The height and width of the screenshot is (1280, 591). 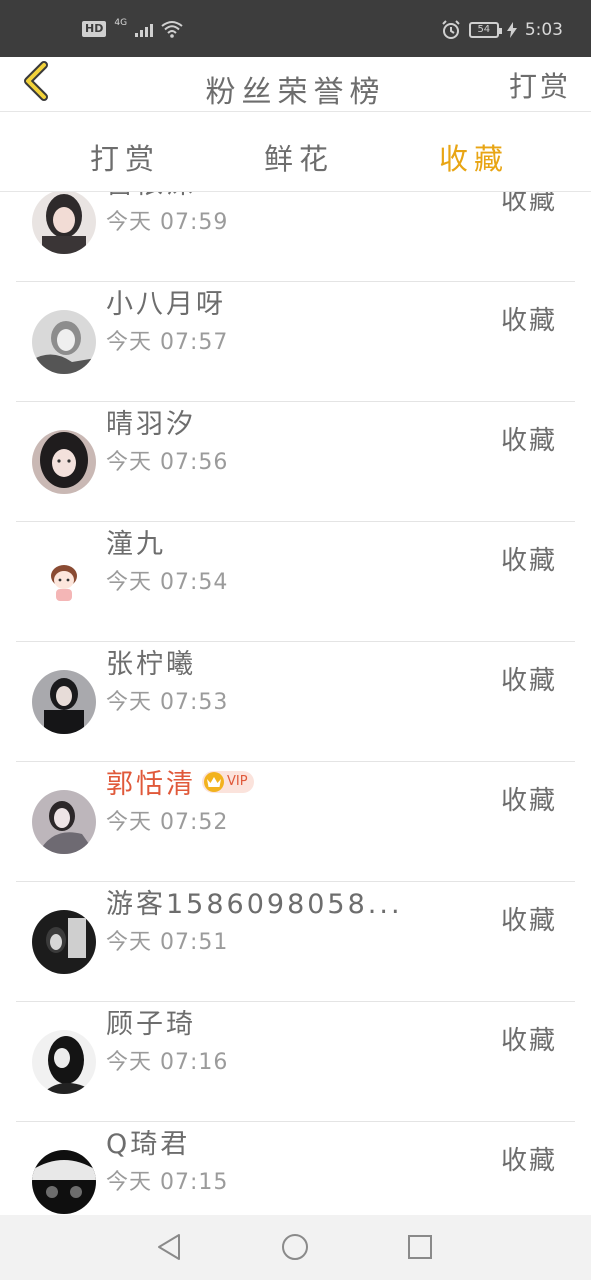 I want to click on tab-label: 打赏, so click(x=125, y=159).